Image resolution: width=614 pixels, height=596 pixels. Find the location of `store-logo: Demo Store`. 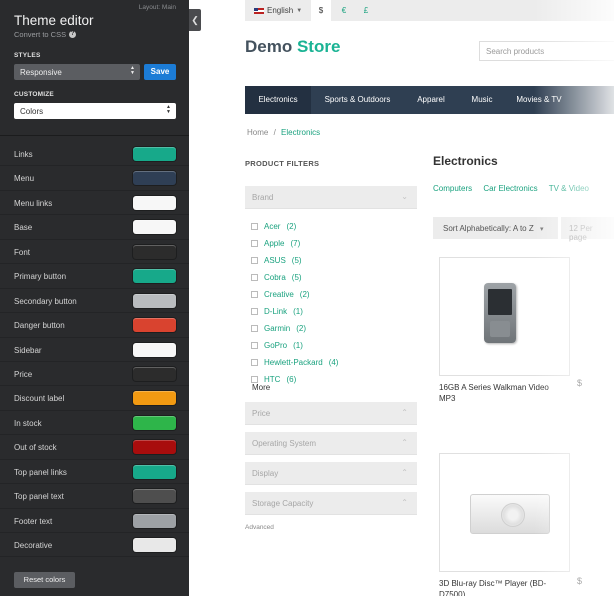

store-logo: Demo Store is located at coordinates (292, 47).